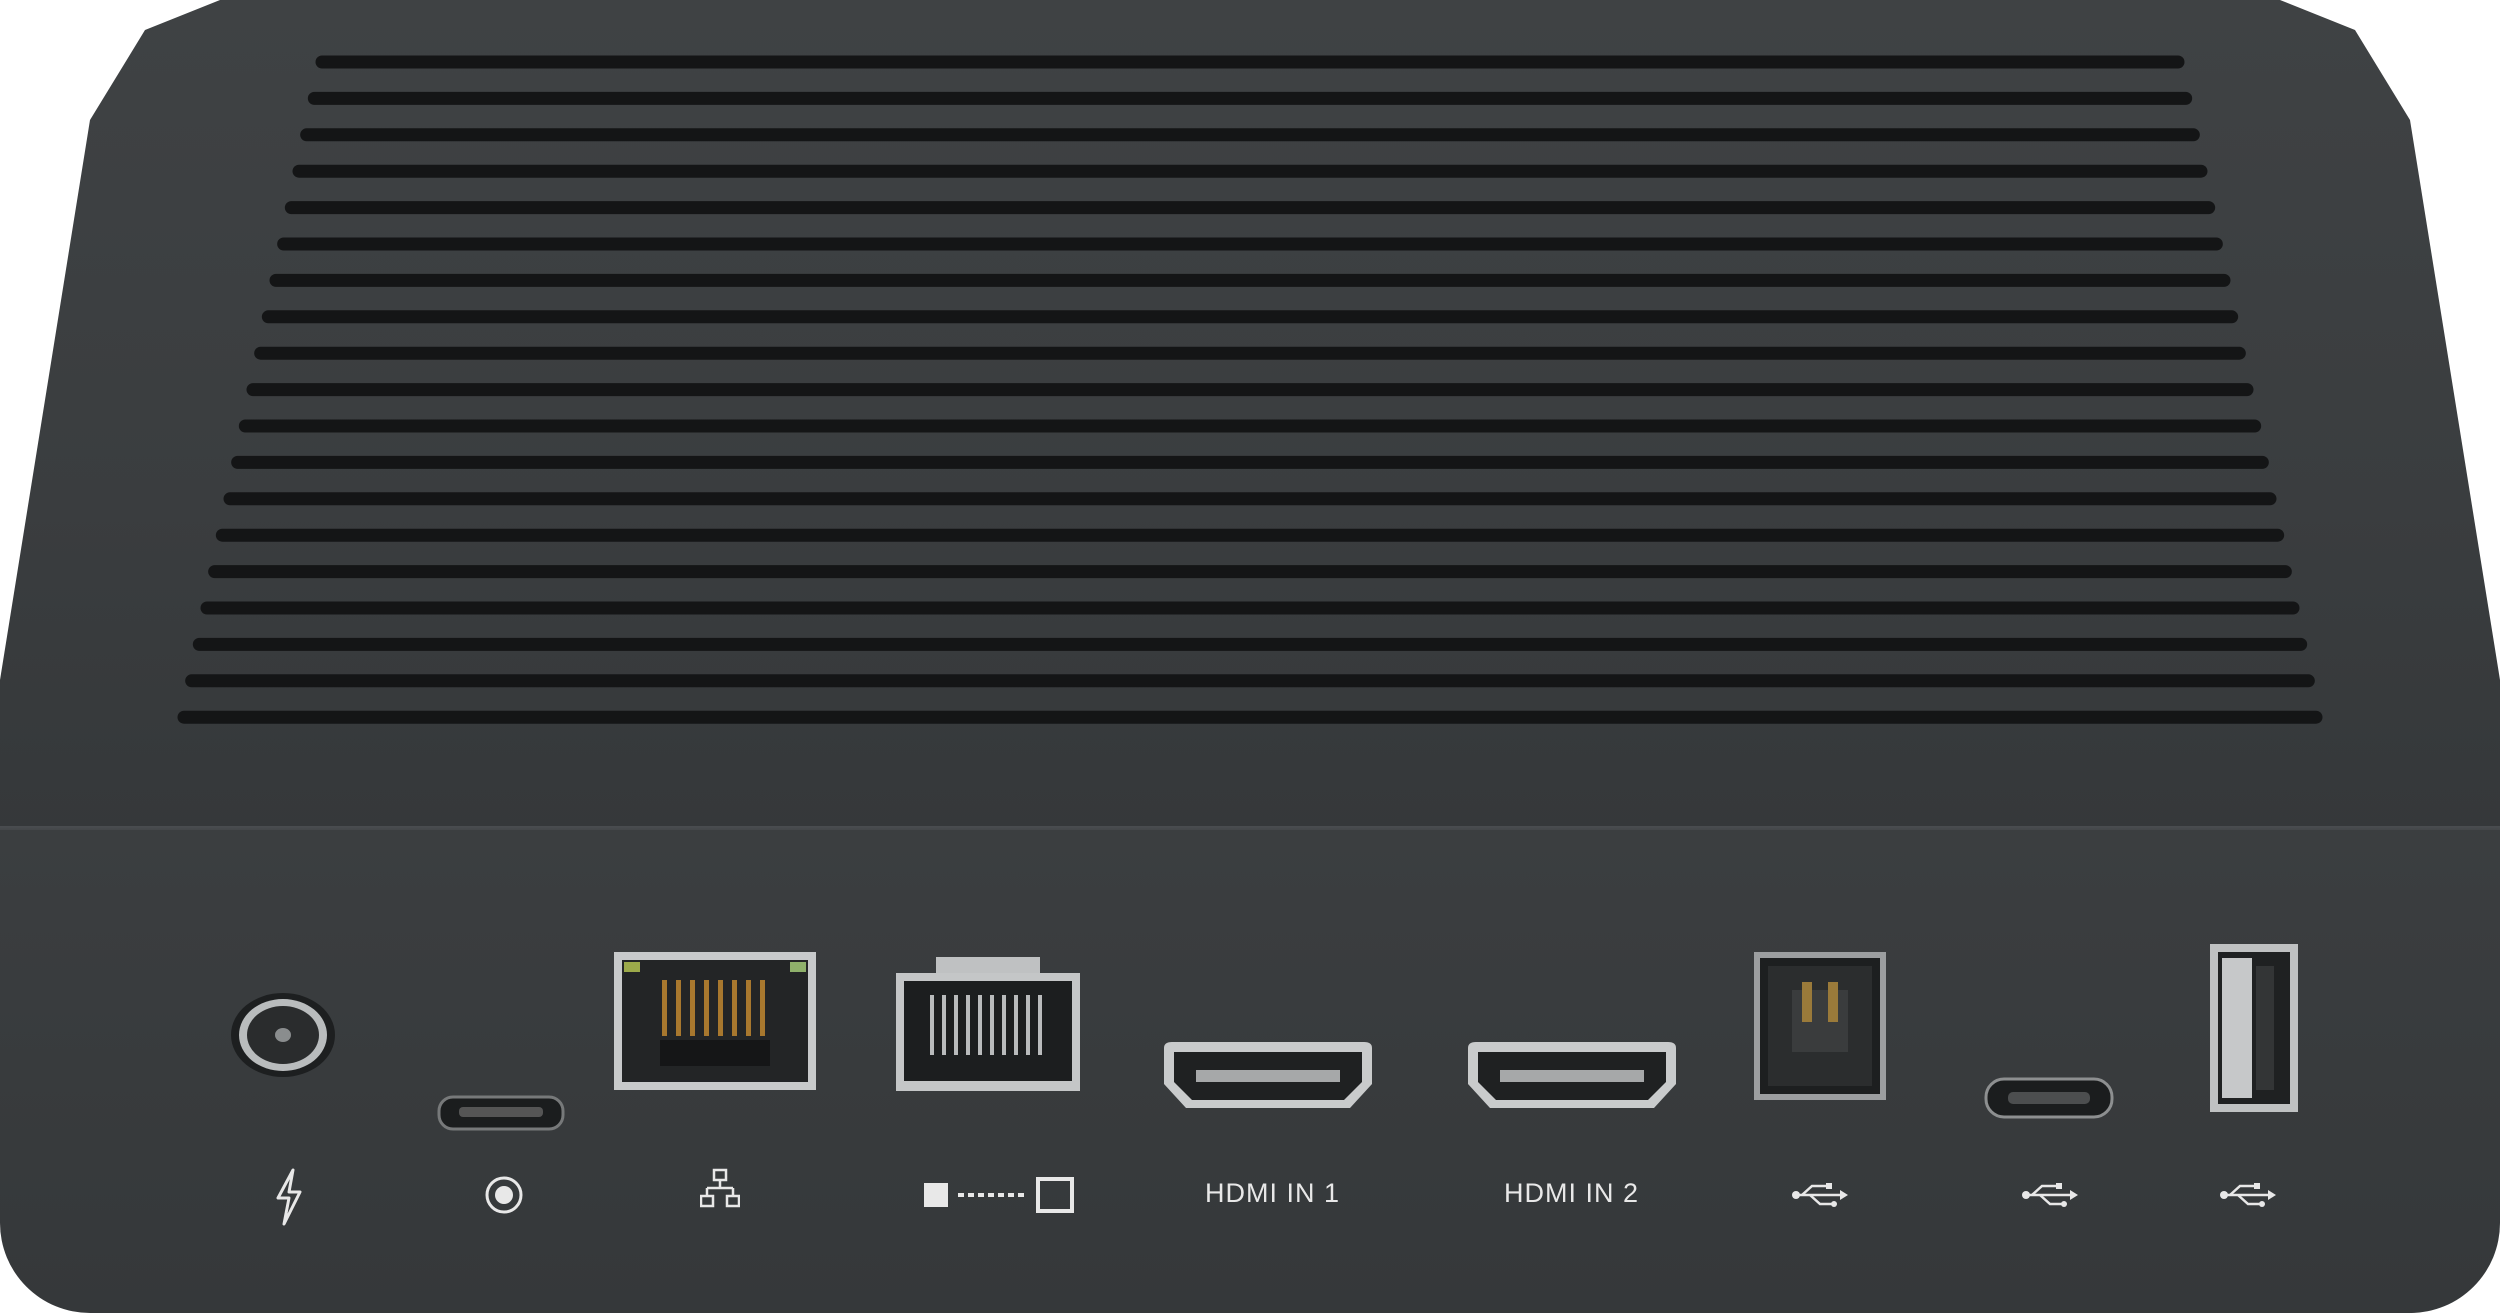 The height and width of the screenshot is (1313, 2500). I want to click on hdmi-in-2-port, so click(1572, 1075).